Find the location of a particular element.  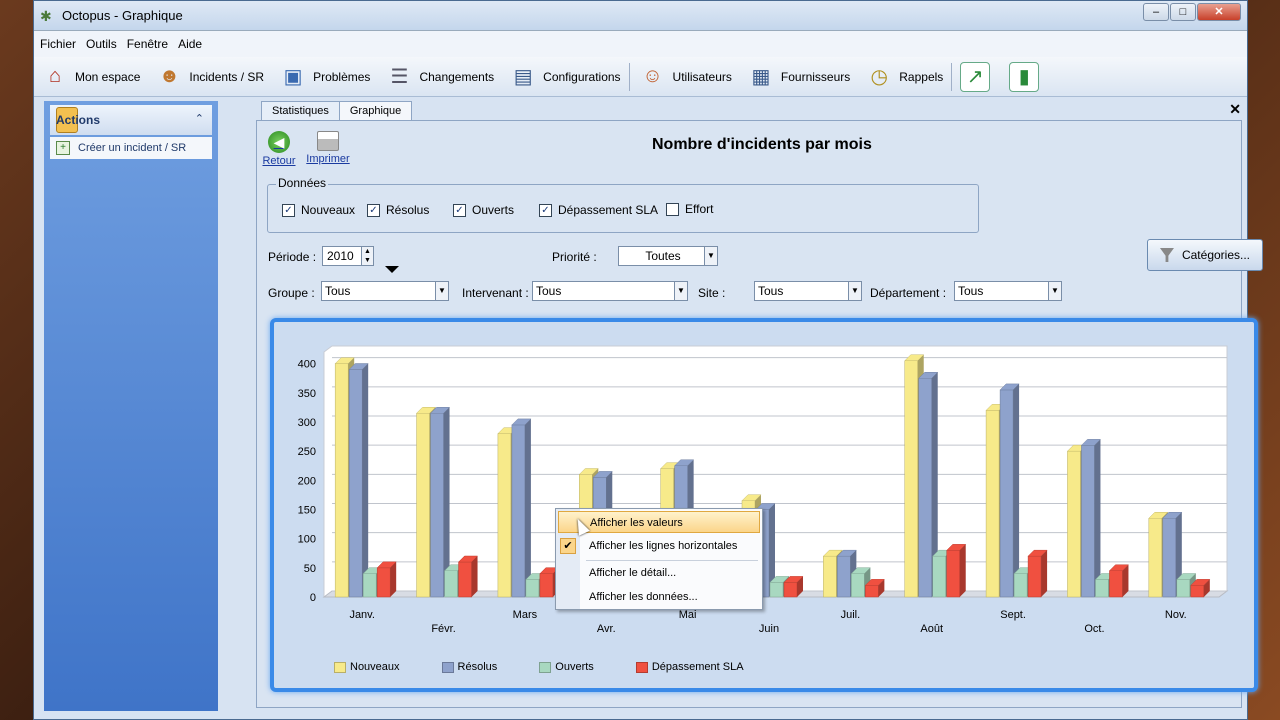

window-title: Octopus - Graphique is located at coordinates (122, 15).